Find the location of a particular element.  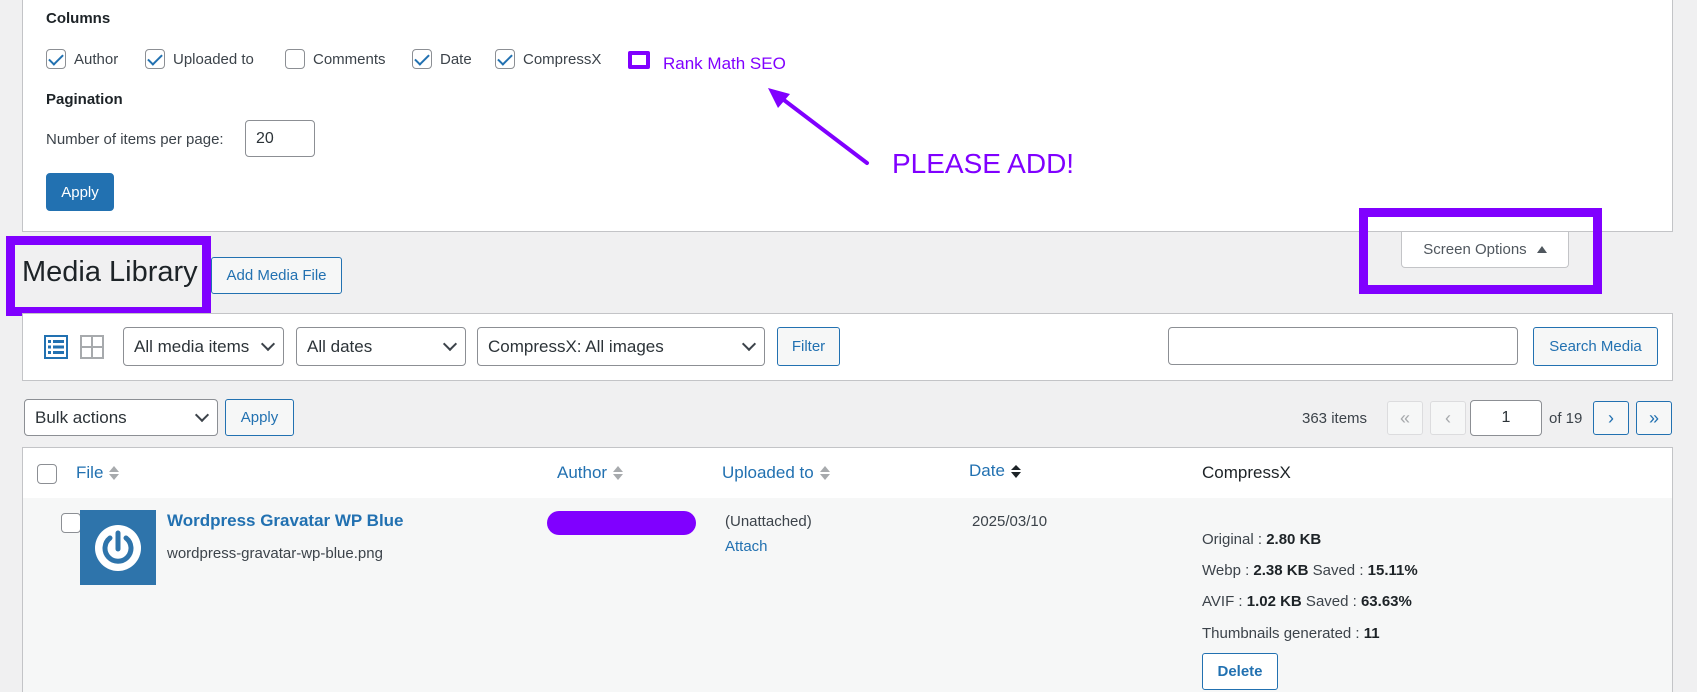

table-header is located at coordinates (847, 473).